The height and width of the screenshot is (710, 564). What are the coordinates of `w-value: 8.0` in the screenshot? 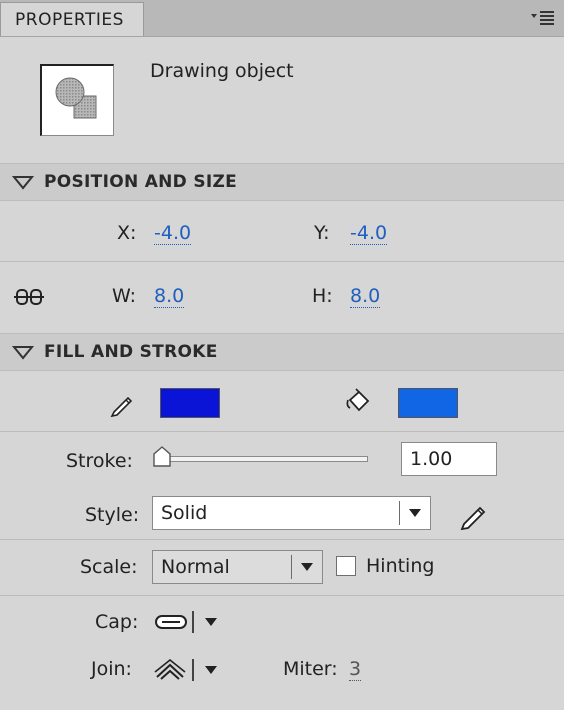 It's located at (169, 296).